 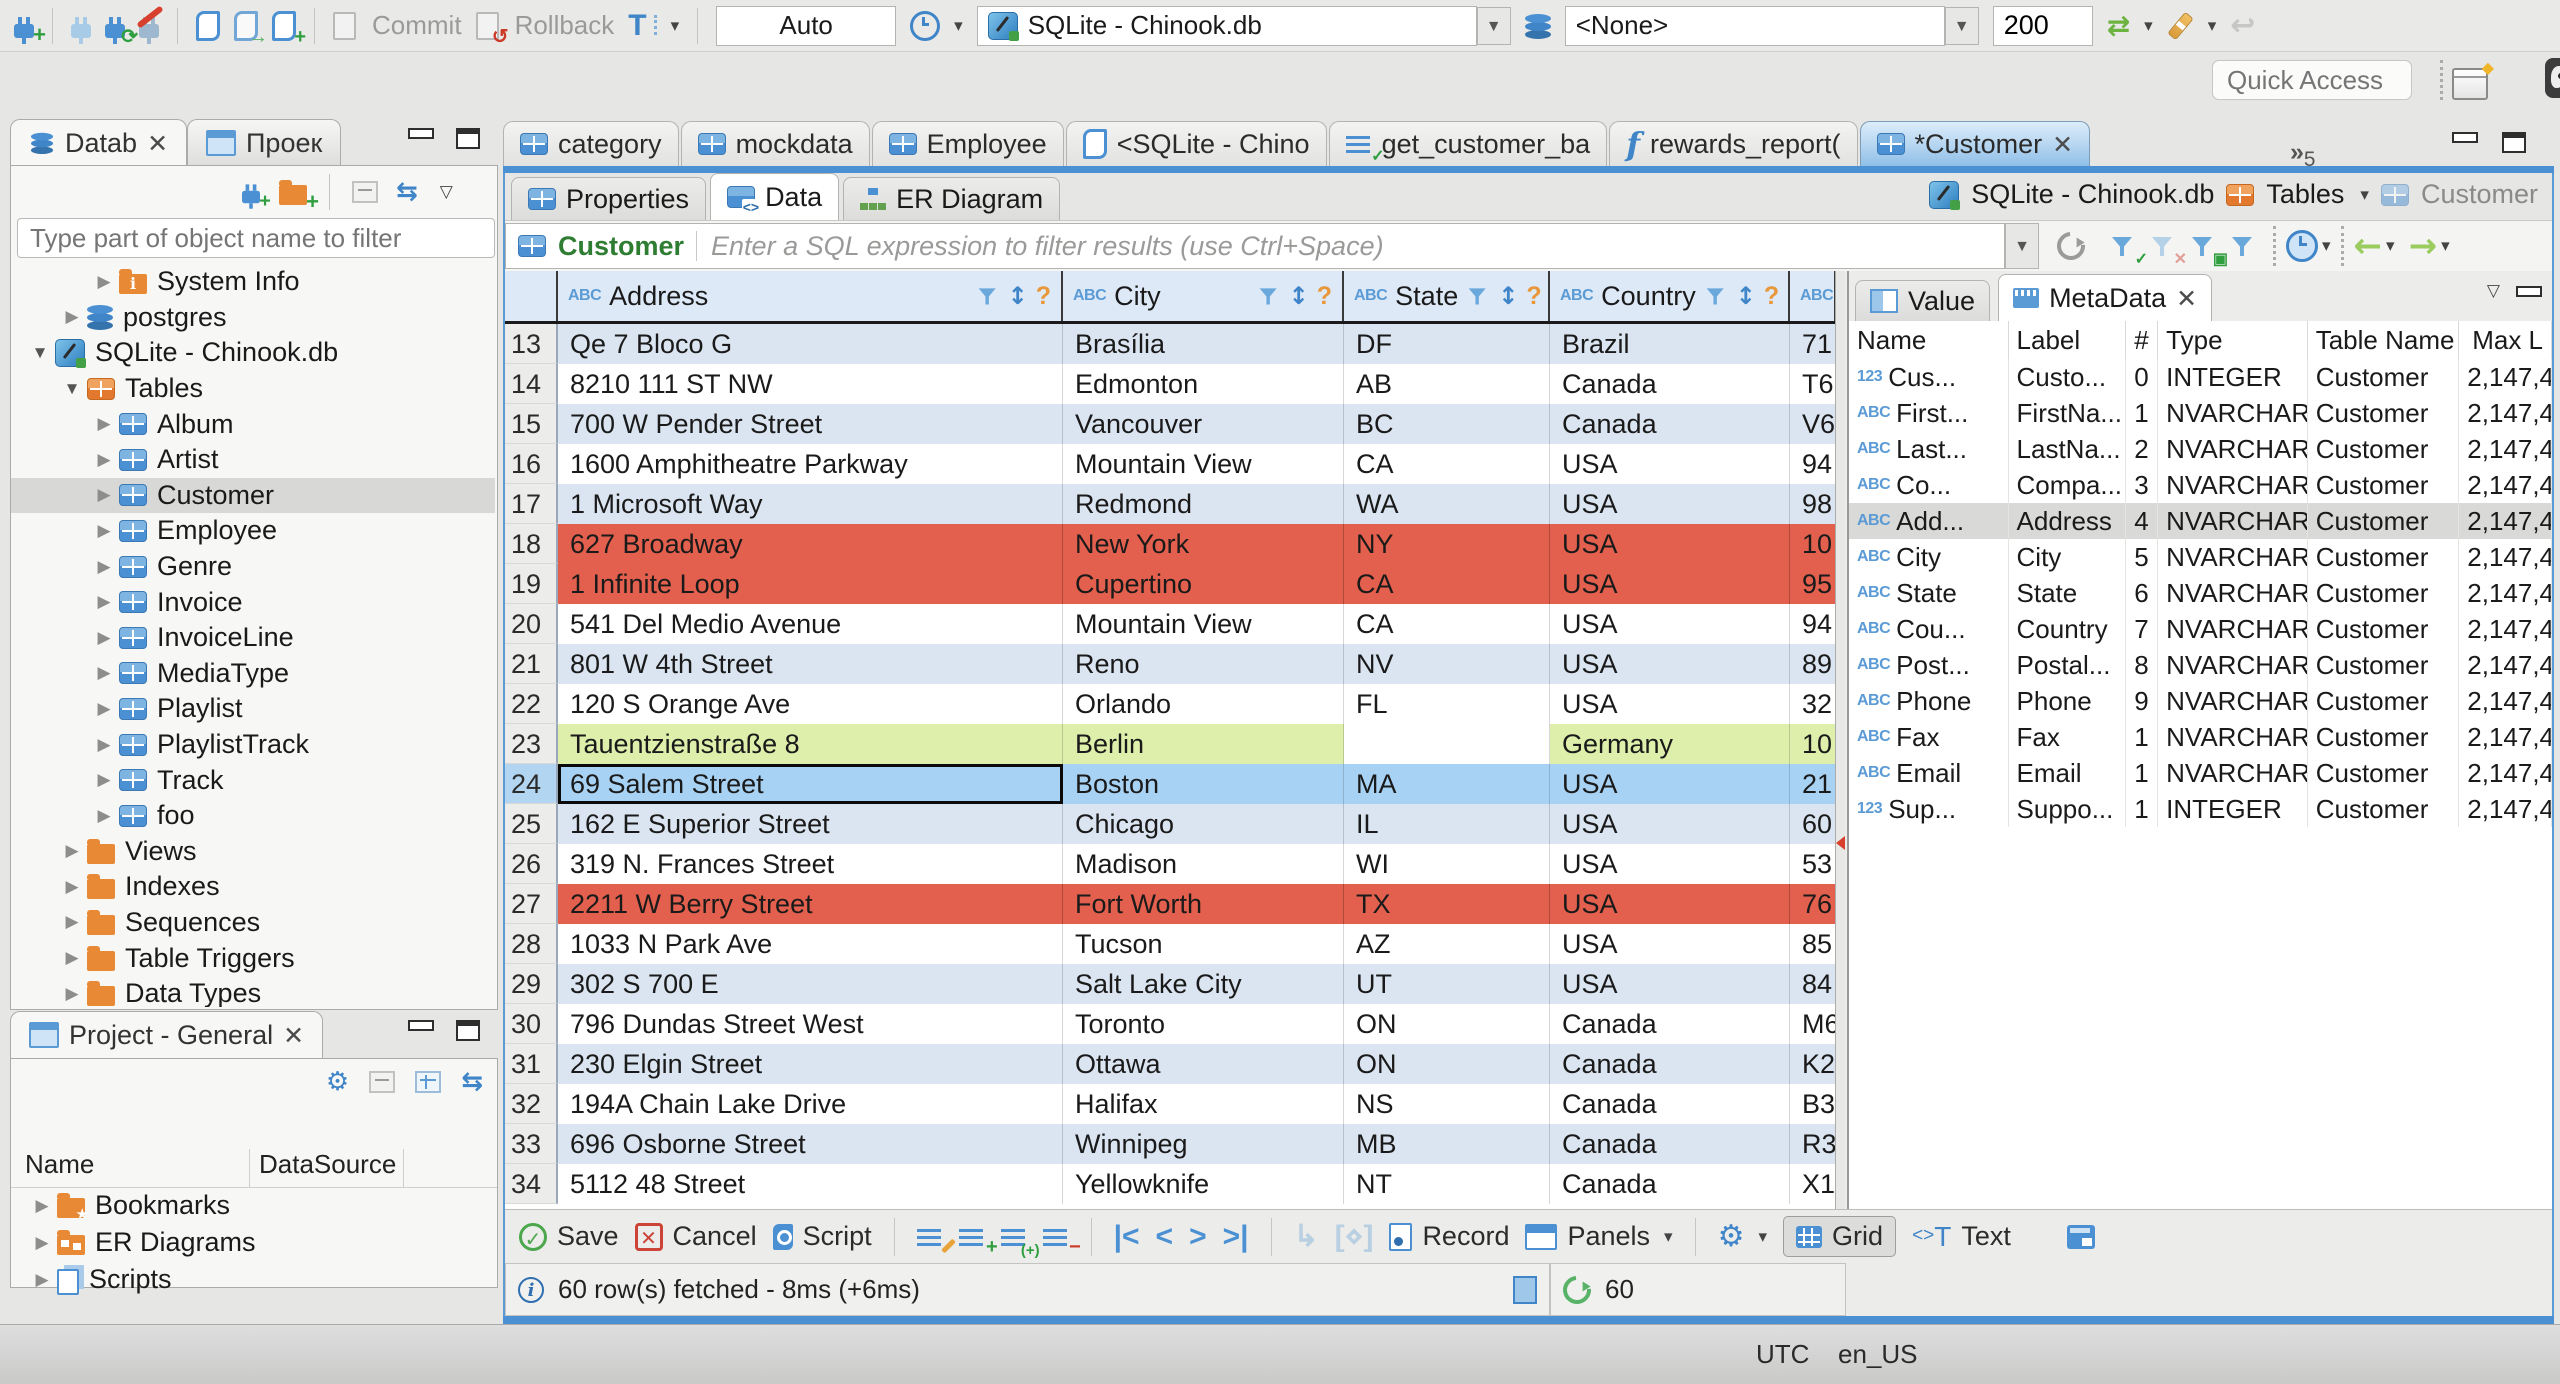 What do you see at coordinates (1813, 296) in the screenshot?
I see `column-header-postal: ABC` at bounding box center [1813, 296].